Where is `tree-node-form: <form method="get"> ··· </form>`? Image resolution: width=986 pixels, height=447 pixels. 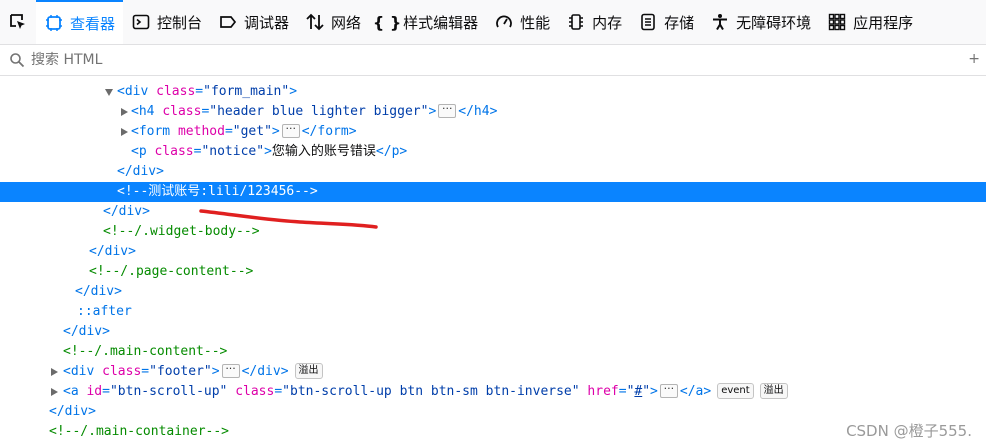
tree-node-form: <form method="get"> ··· </form> is located at coordinates (493, 132).